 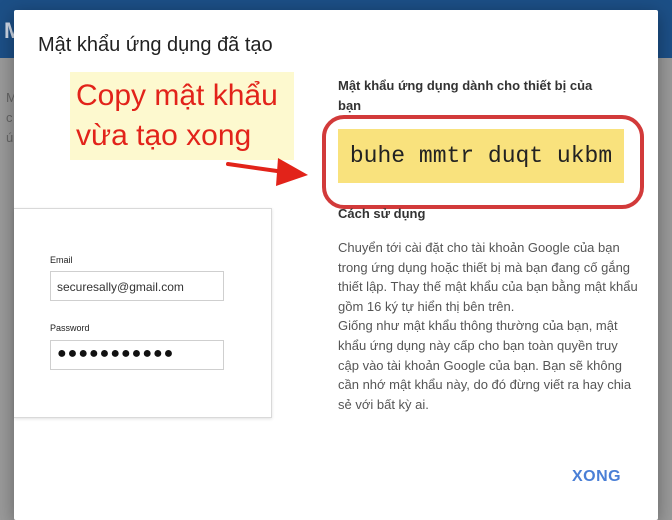 What do you see at coordinates (177, 95) in the screenshot?
I see `annotation-line-1: Copy mật khẩu` at bounding box center [177, 95].